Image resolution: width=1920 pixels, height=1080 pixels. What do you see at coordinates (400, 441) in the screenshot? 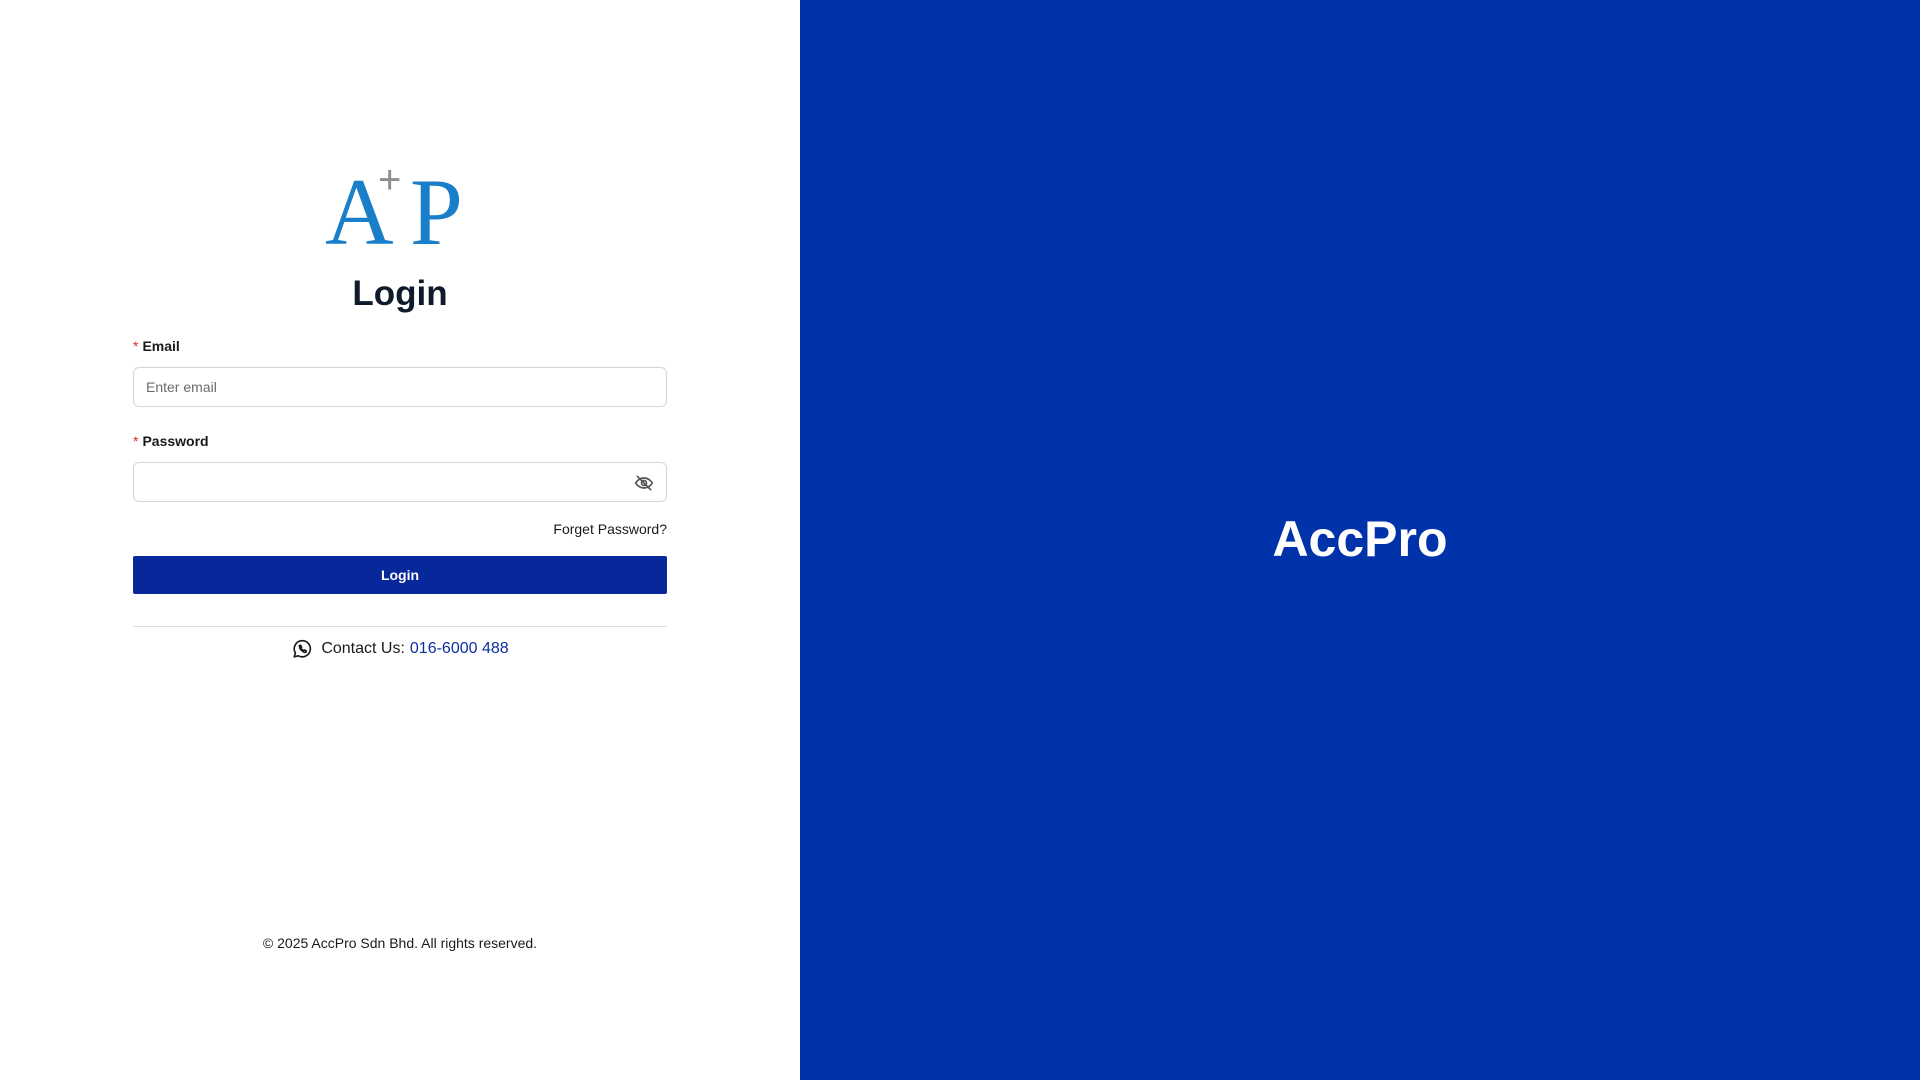
I see `password-label: * Password` at bounding box center [400, 441].